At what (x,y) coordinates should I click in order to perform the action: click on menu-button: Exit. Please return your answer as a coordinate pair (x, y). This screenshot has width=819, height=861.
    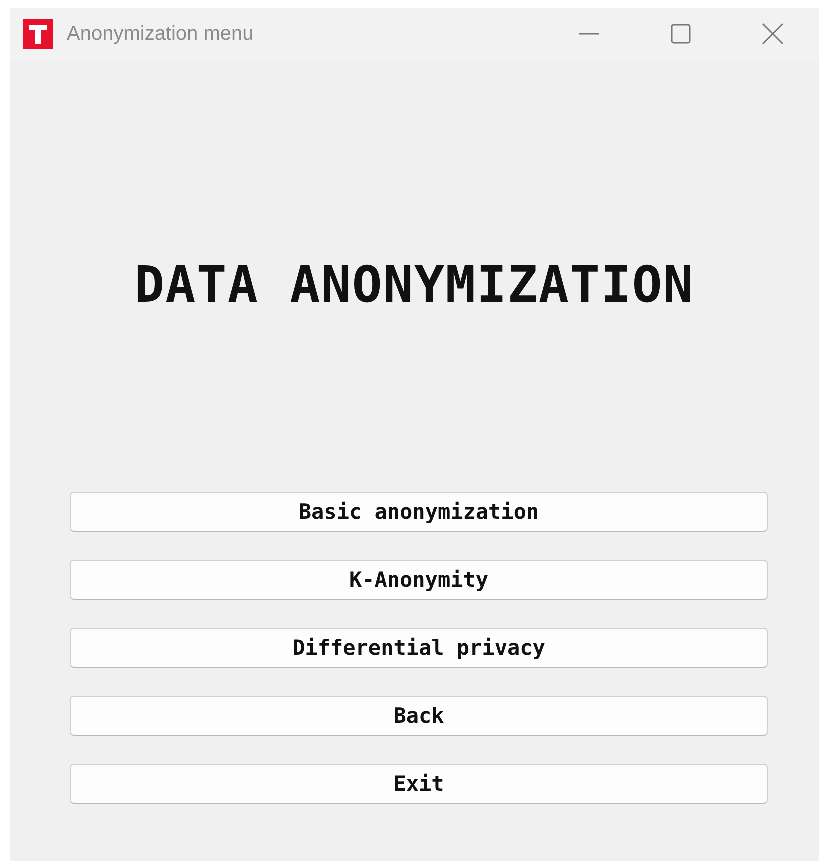
    Looking at the image, I should click on (419, 784).